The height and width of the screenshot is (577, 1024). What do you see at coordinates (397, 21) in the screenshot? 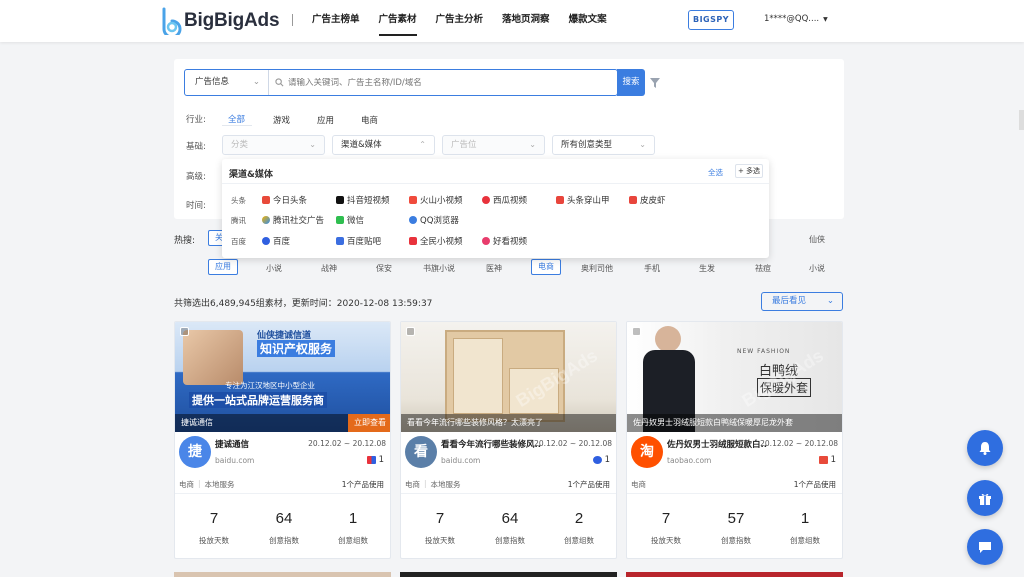
I see `nav-ad-creatives: 广告素材` at bounding box center [397, 21].